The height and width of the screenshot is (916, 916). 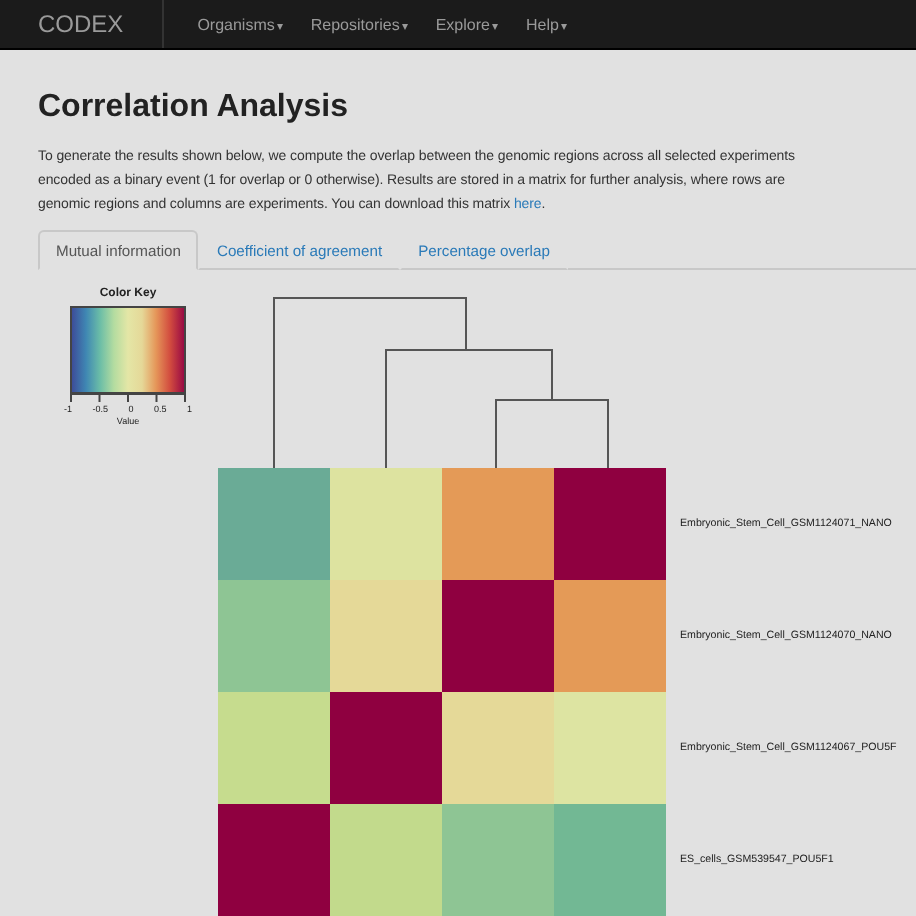 I want to click on color-key-gradient, so click(x=128, y=350).